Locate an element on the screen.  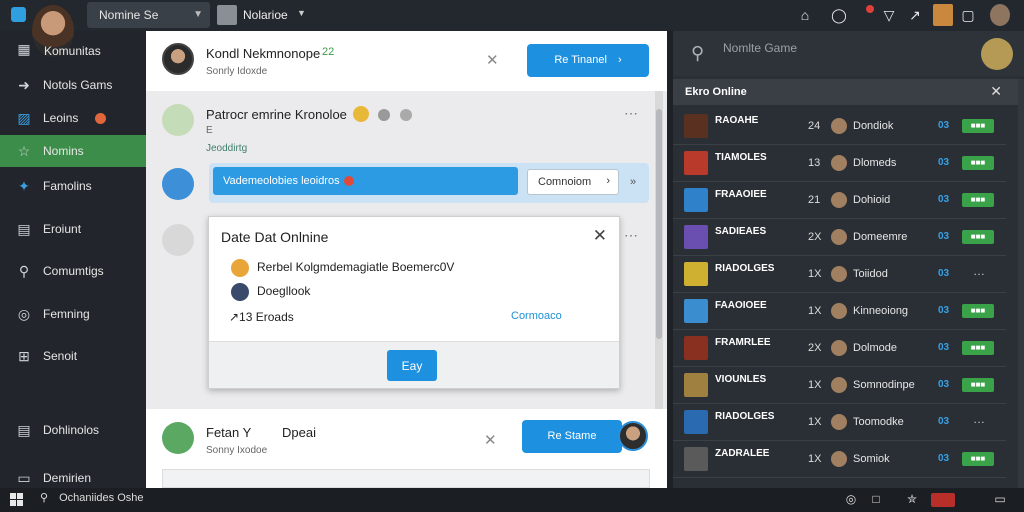
game-name: ZADRALEE is located at coordinates (742, 453).